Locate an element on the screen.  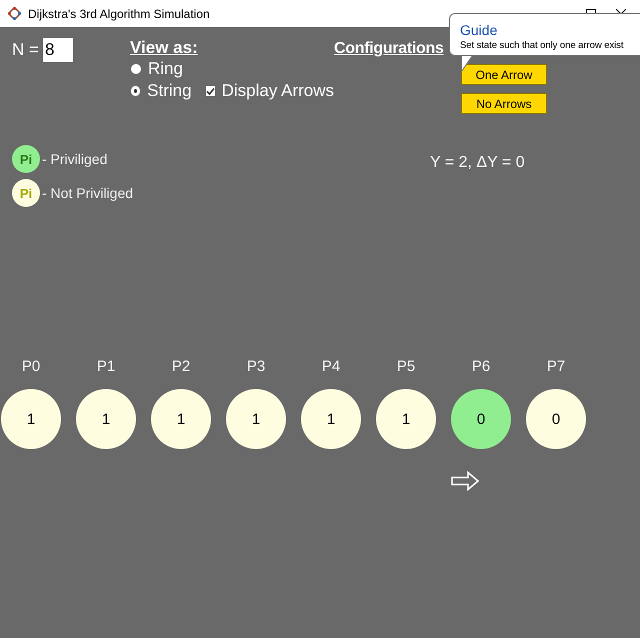
process-label: P3 is located at coordinates (256, 367).